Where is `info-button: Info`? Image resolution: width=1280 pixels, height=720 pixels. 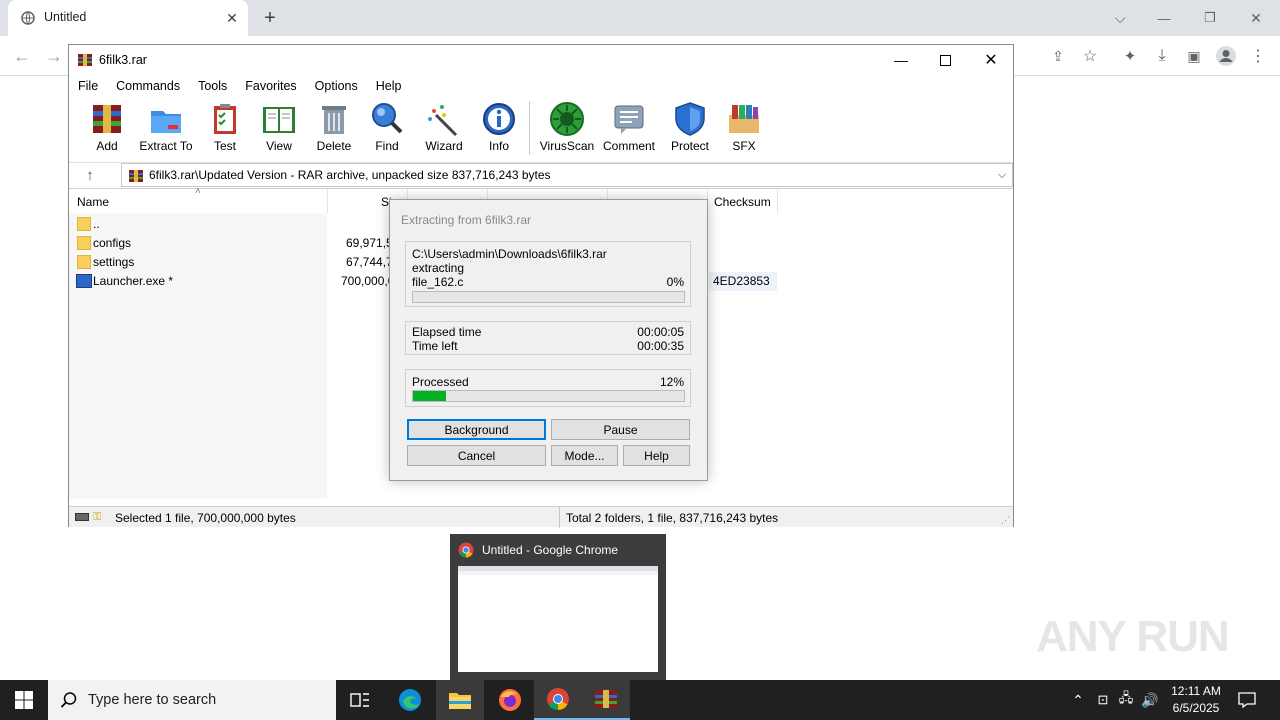 info-button: Info is located at coordinates (499, 129).